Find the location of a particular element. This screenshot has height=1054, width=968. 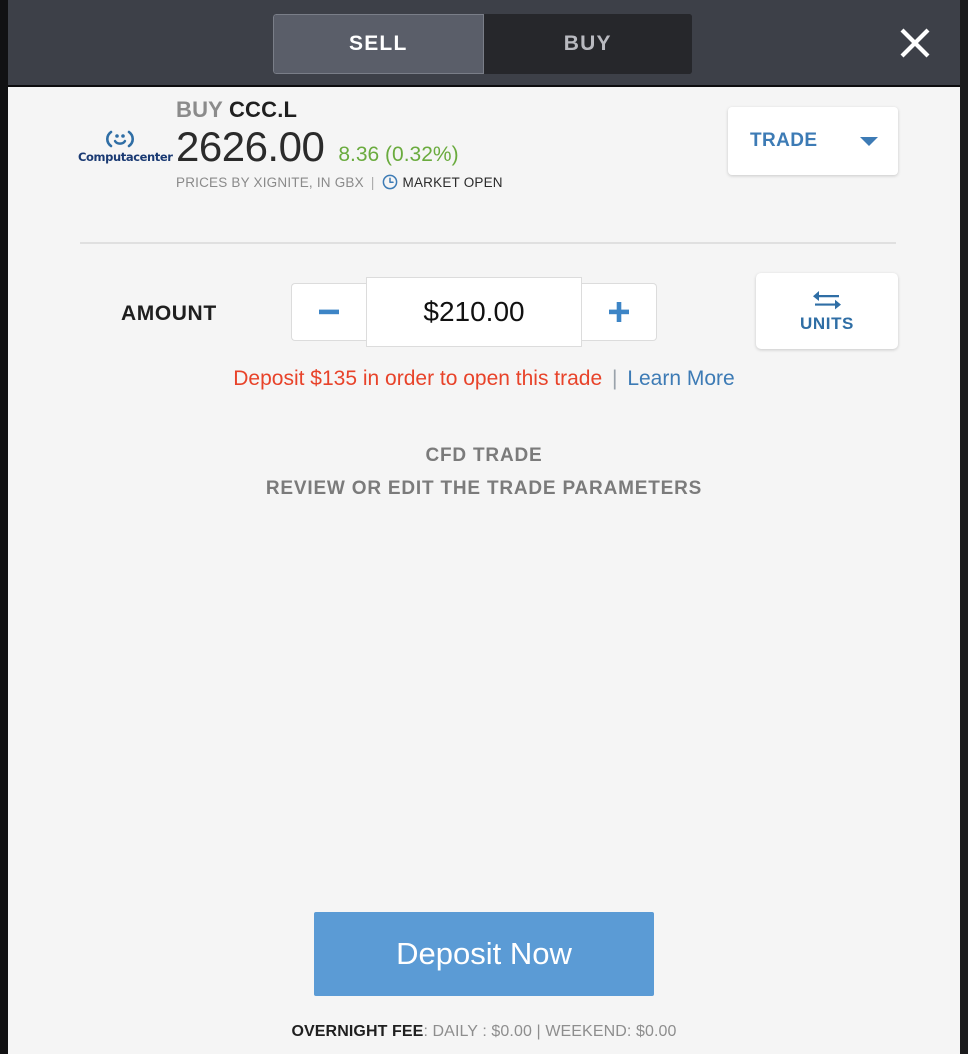

amount-increment-button is located at coordinates (619, 312).